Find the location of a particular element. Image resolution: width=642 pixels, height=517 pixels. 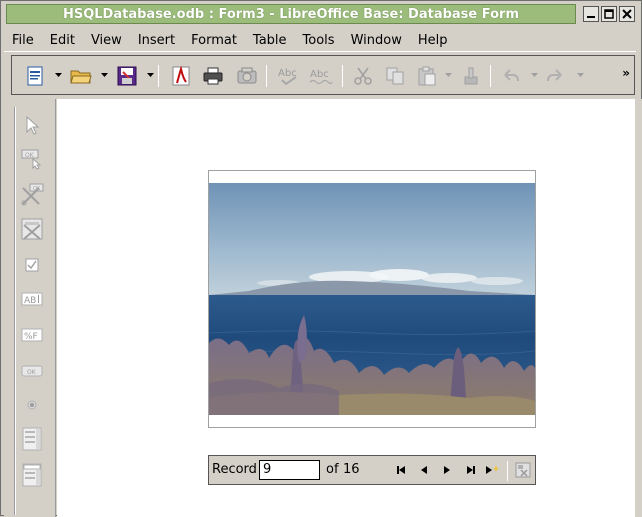

printer-icon is located at coordinates (213, 76).